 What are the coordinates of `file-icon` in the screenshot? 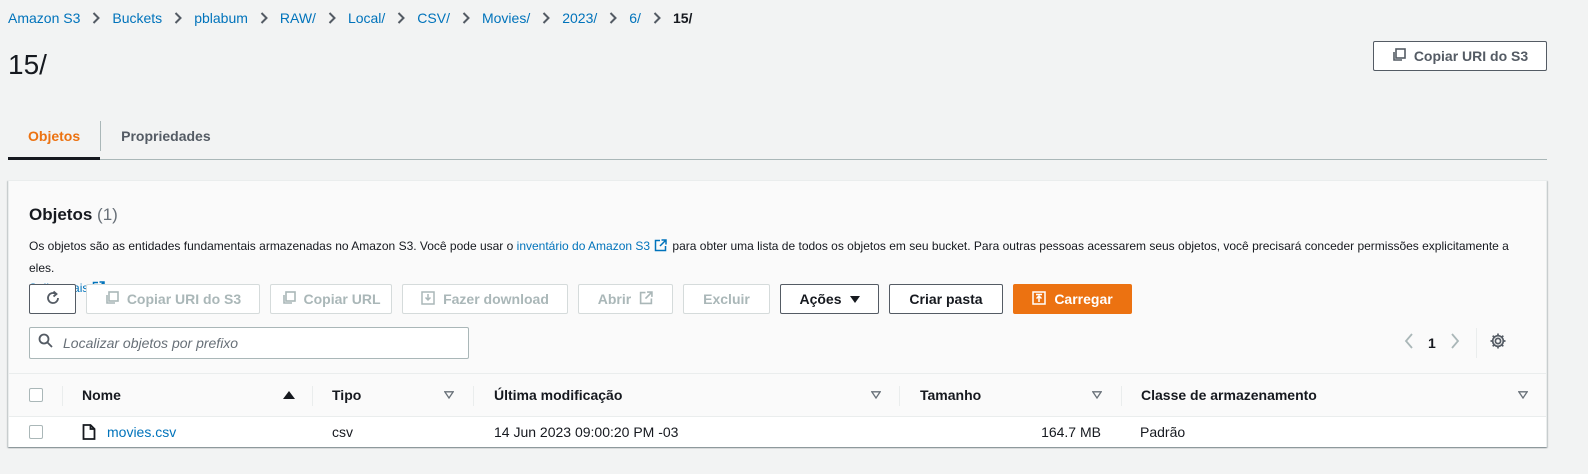 It's located at (89, 432).